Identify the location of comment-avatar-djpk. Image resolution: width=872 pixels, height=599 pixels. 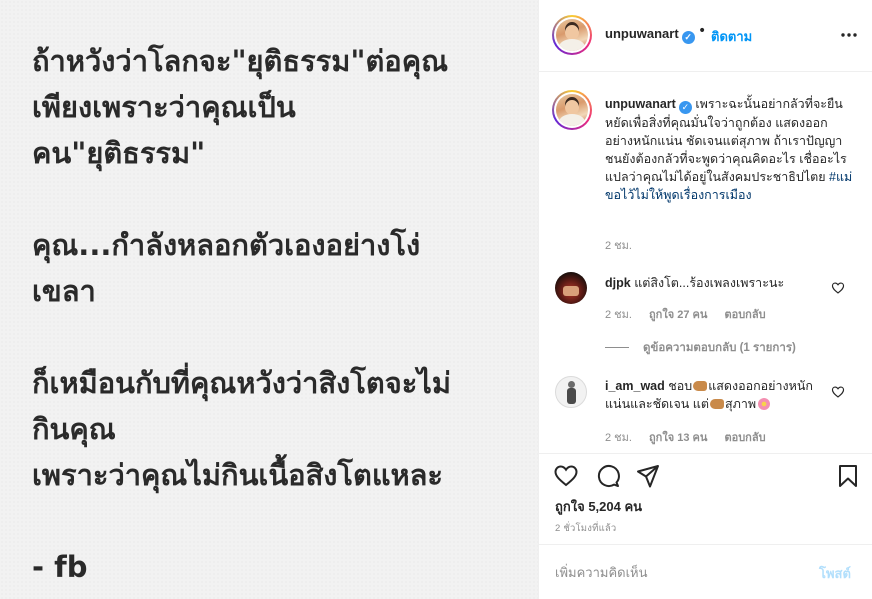
(571, 288).